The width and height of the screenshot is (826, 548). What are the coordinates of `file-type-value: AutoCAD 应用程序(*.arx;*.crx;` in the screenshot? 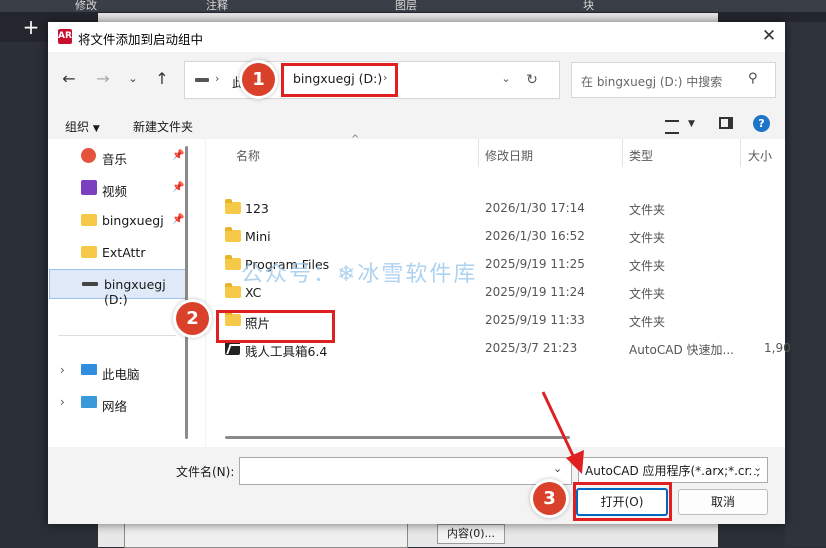 It's located at (673, 471).